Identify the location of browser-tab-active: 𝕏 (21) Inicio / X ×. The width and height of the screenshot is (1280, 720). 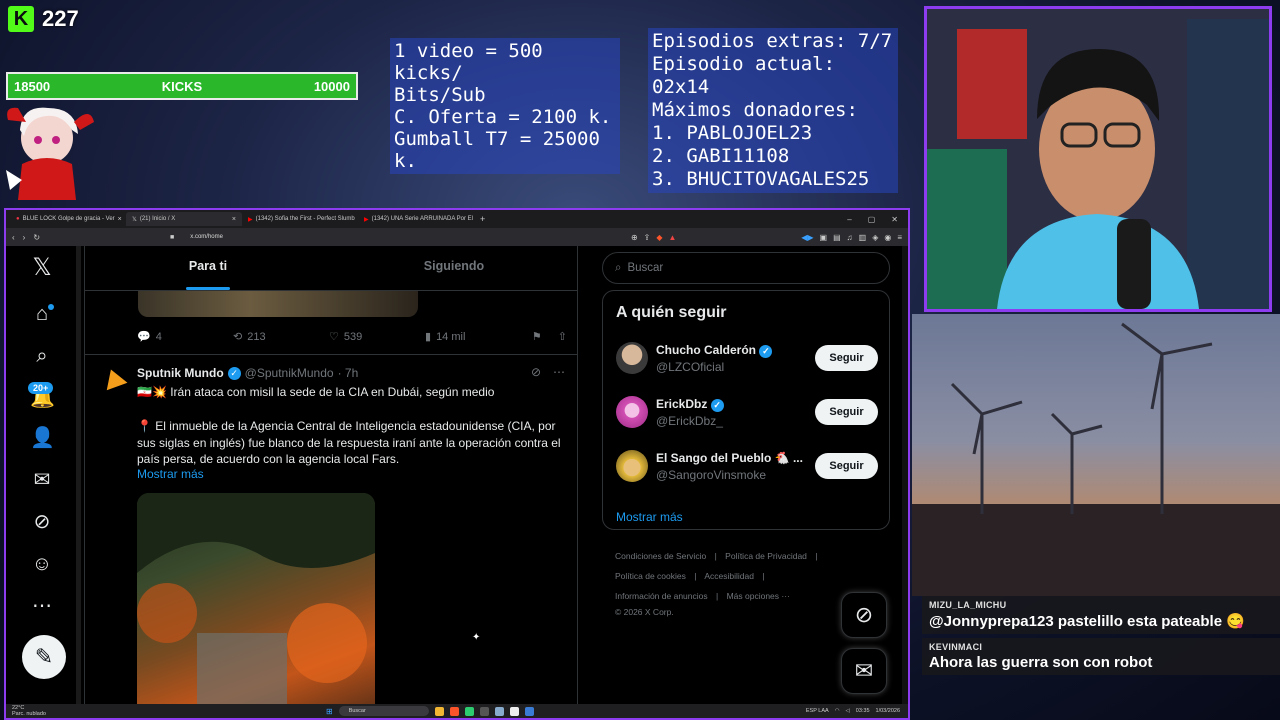
(184, 219).